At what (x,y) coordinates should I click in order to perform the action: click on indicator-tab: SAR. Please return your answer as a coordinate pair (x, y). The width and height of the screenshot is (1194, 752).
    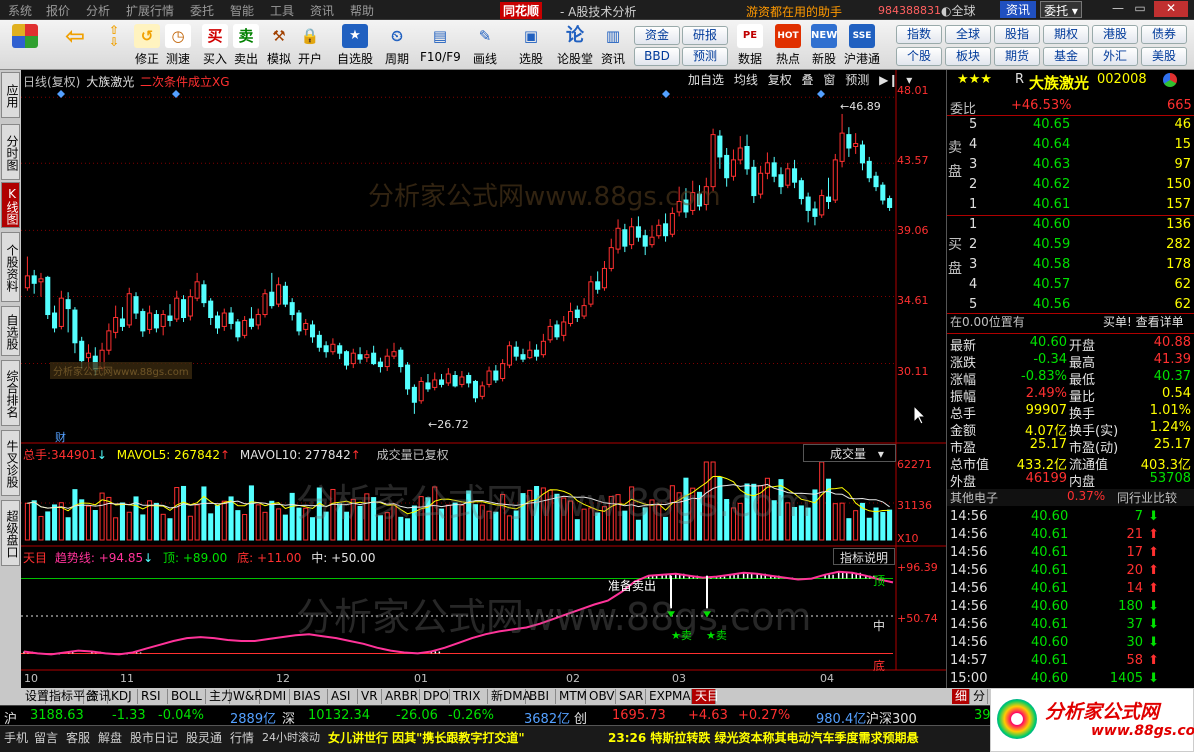
    Looking at the image, I should click on (631, 696).